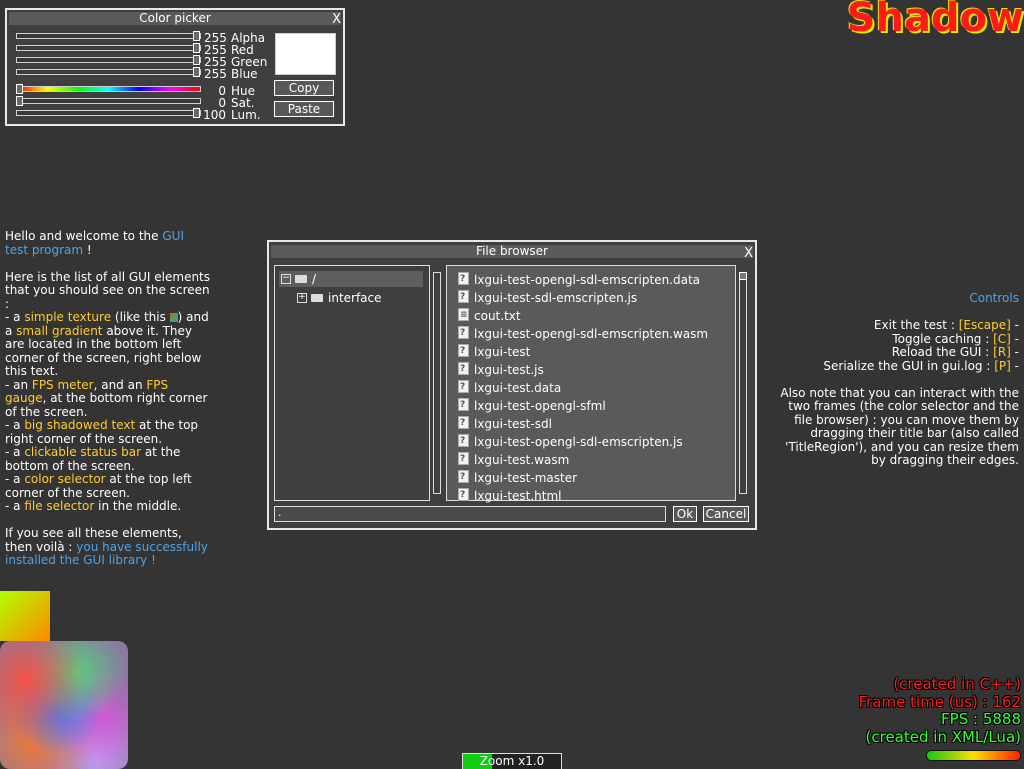 The image size is (1024, 769). I want to click on file-list-item: lxgui-test-opengl-sdl-emscripten.data, so click(579, 279).